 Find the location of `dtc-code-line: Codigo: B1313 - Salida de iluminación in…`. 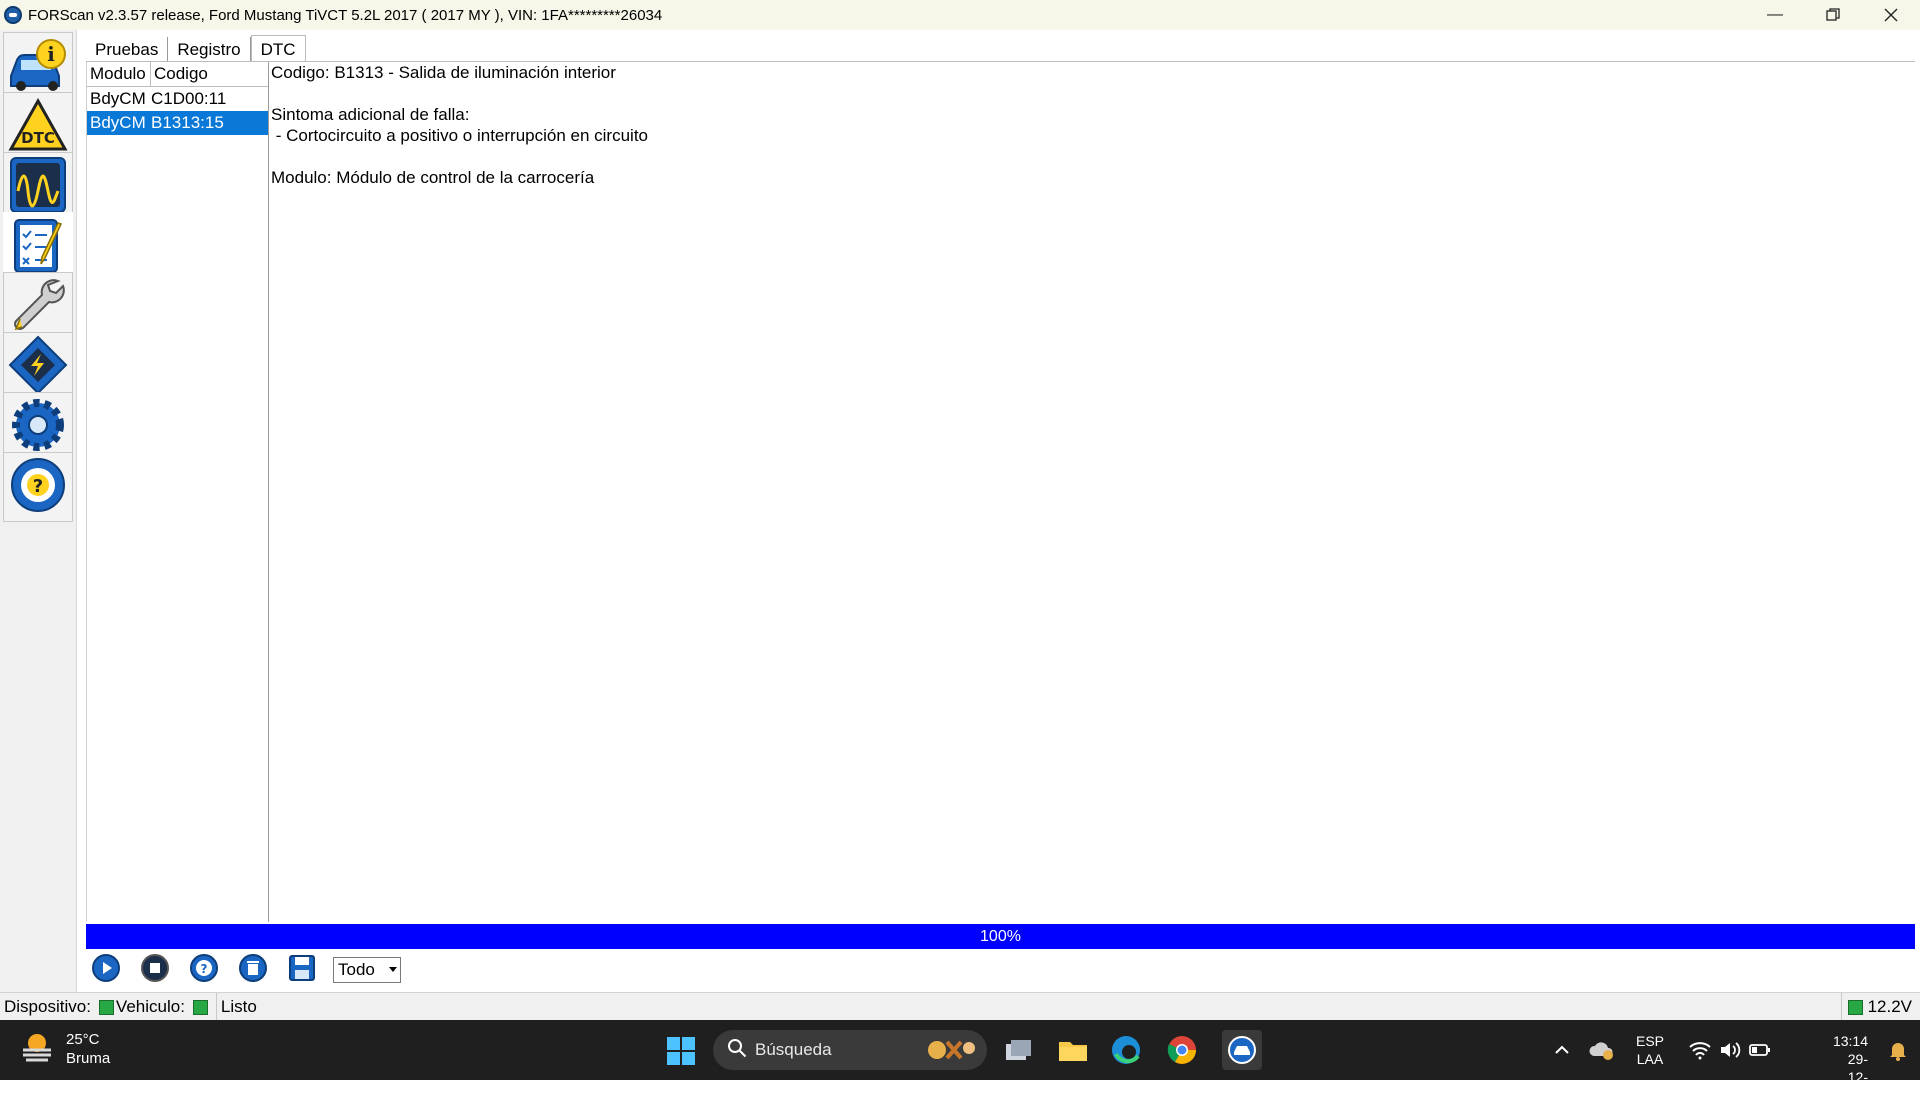

dtc-code-line: Codigo: B1313 - Salida de iluminación in… is located at coordinates (443, 72).